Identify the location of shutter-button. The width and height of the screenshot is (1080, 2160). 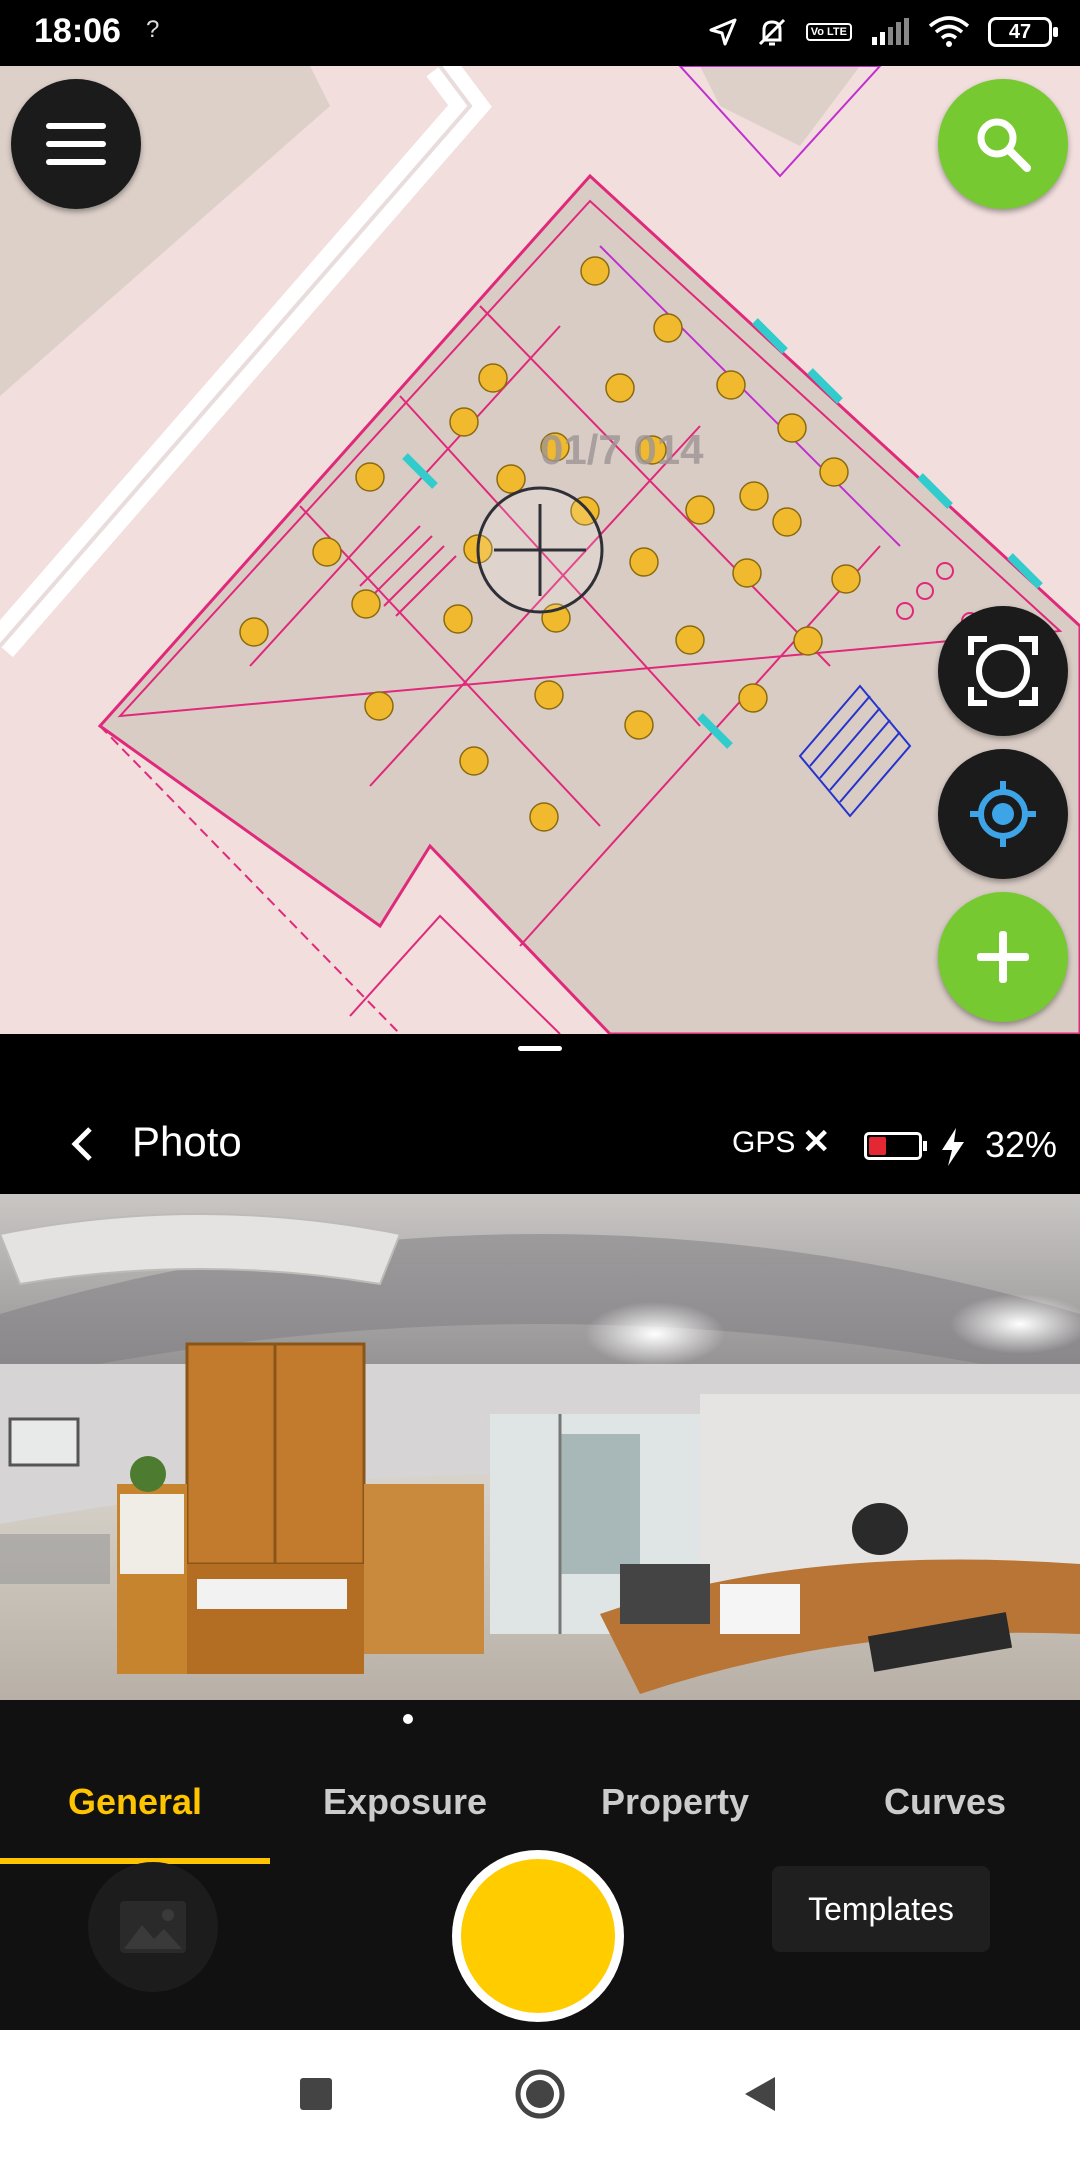
(538, 1936).